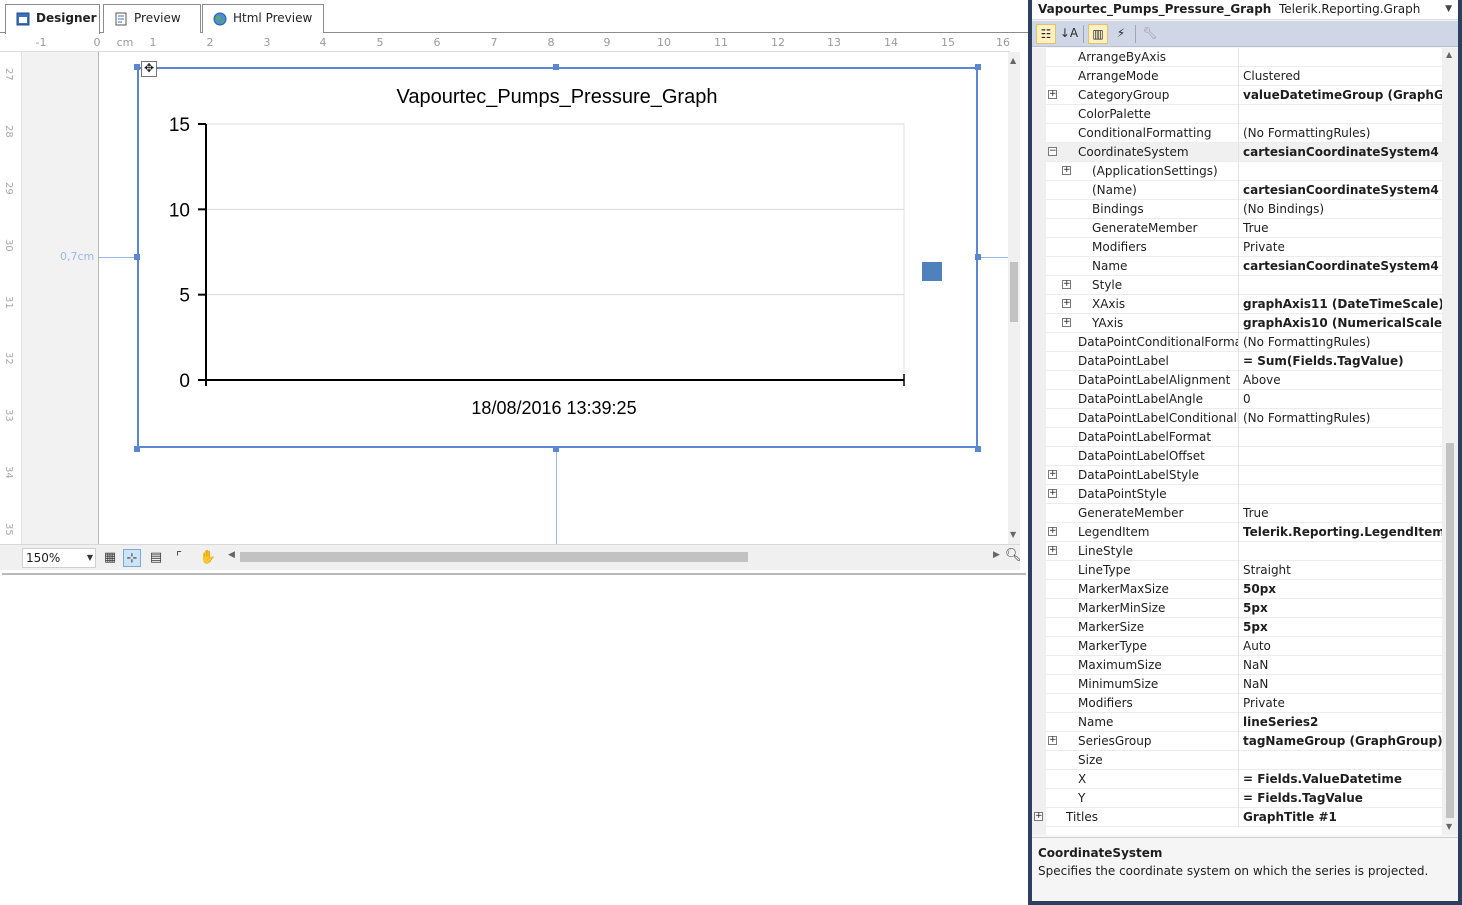 The width and height of the screenshot is (1462, 905). I want to click on tab-html-preview: Html Preview, so click(263, 18).